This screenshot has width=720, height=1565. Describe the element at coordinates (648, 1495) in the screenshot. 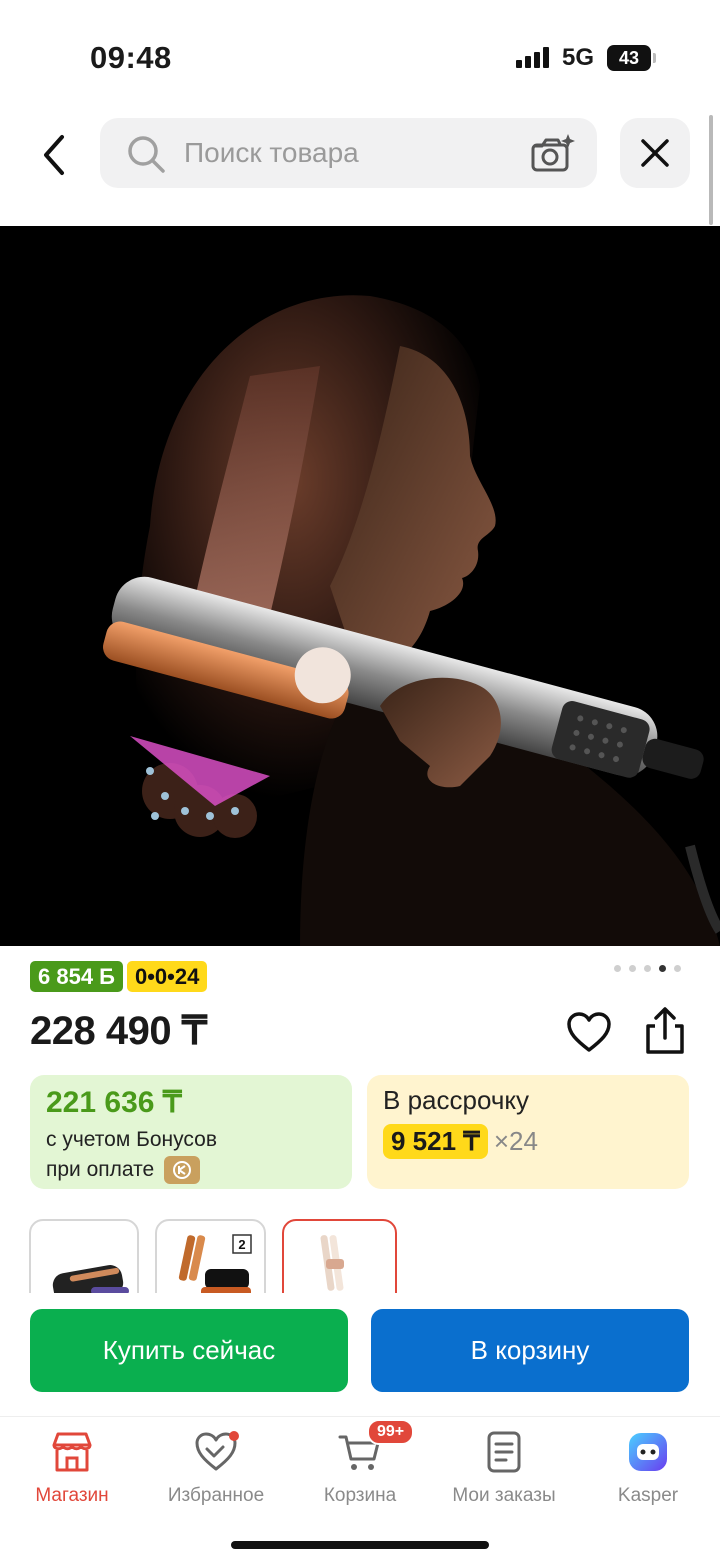

I see `tab-label: Kasper` at that location.